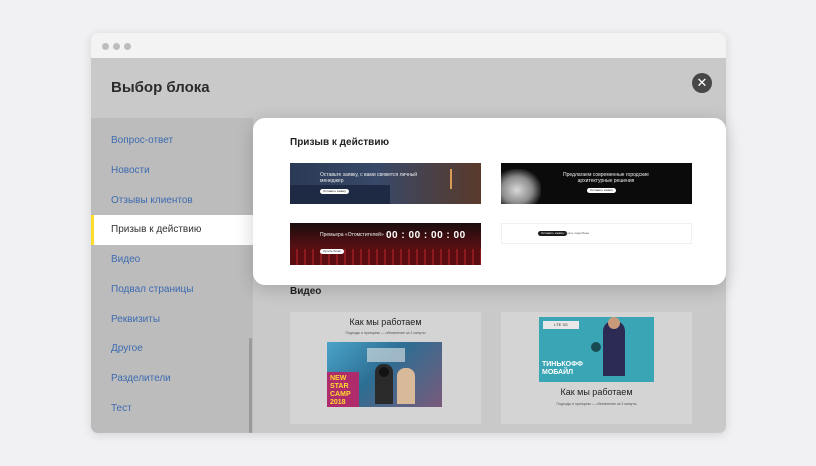 The image size is (816, 466). What do you see at coordinates (250, 385) in the screenshot?
I see `sidebar-scrollbar` at bounding box center [250, 385].